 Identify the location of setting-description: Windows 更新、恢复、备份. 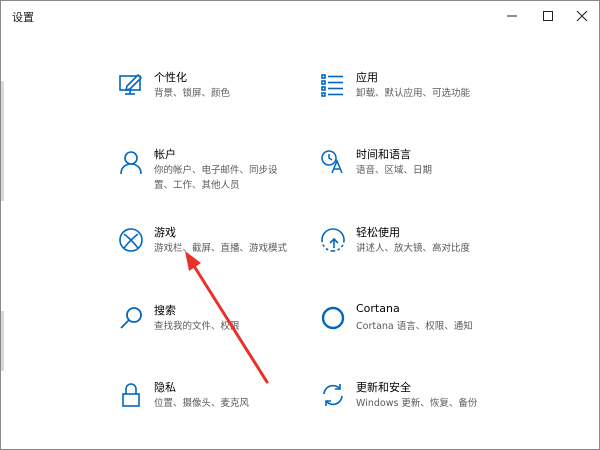
(417, 403).